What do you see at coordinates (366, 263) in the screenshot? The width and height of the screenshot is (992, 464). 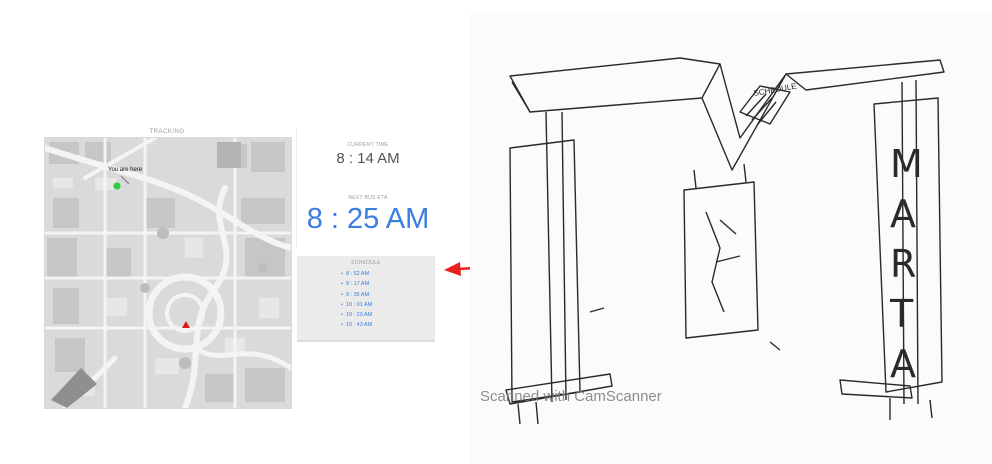 I see `schedule-title: SCHEDULE` at bounding box center [366, 263].